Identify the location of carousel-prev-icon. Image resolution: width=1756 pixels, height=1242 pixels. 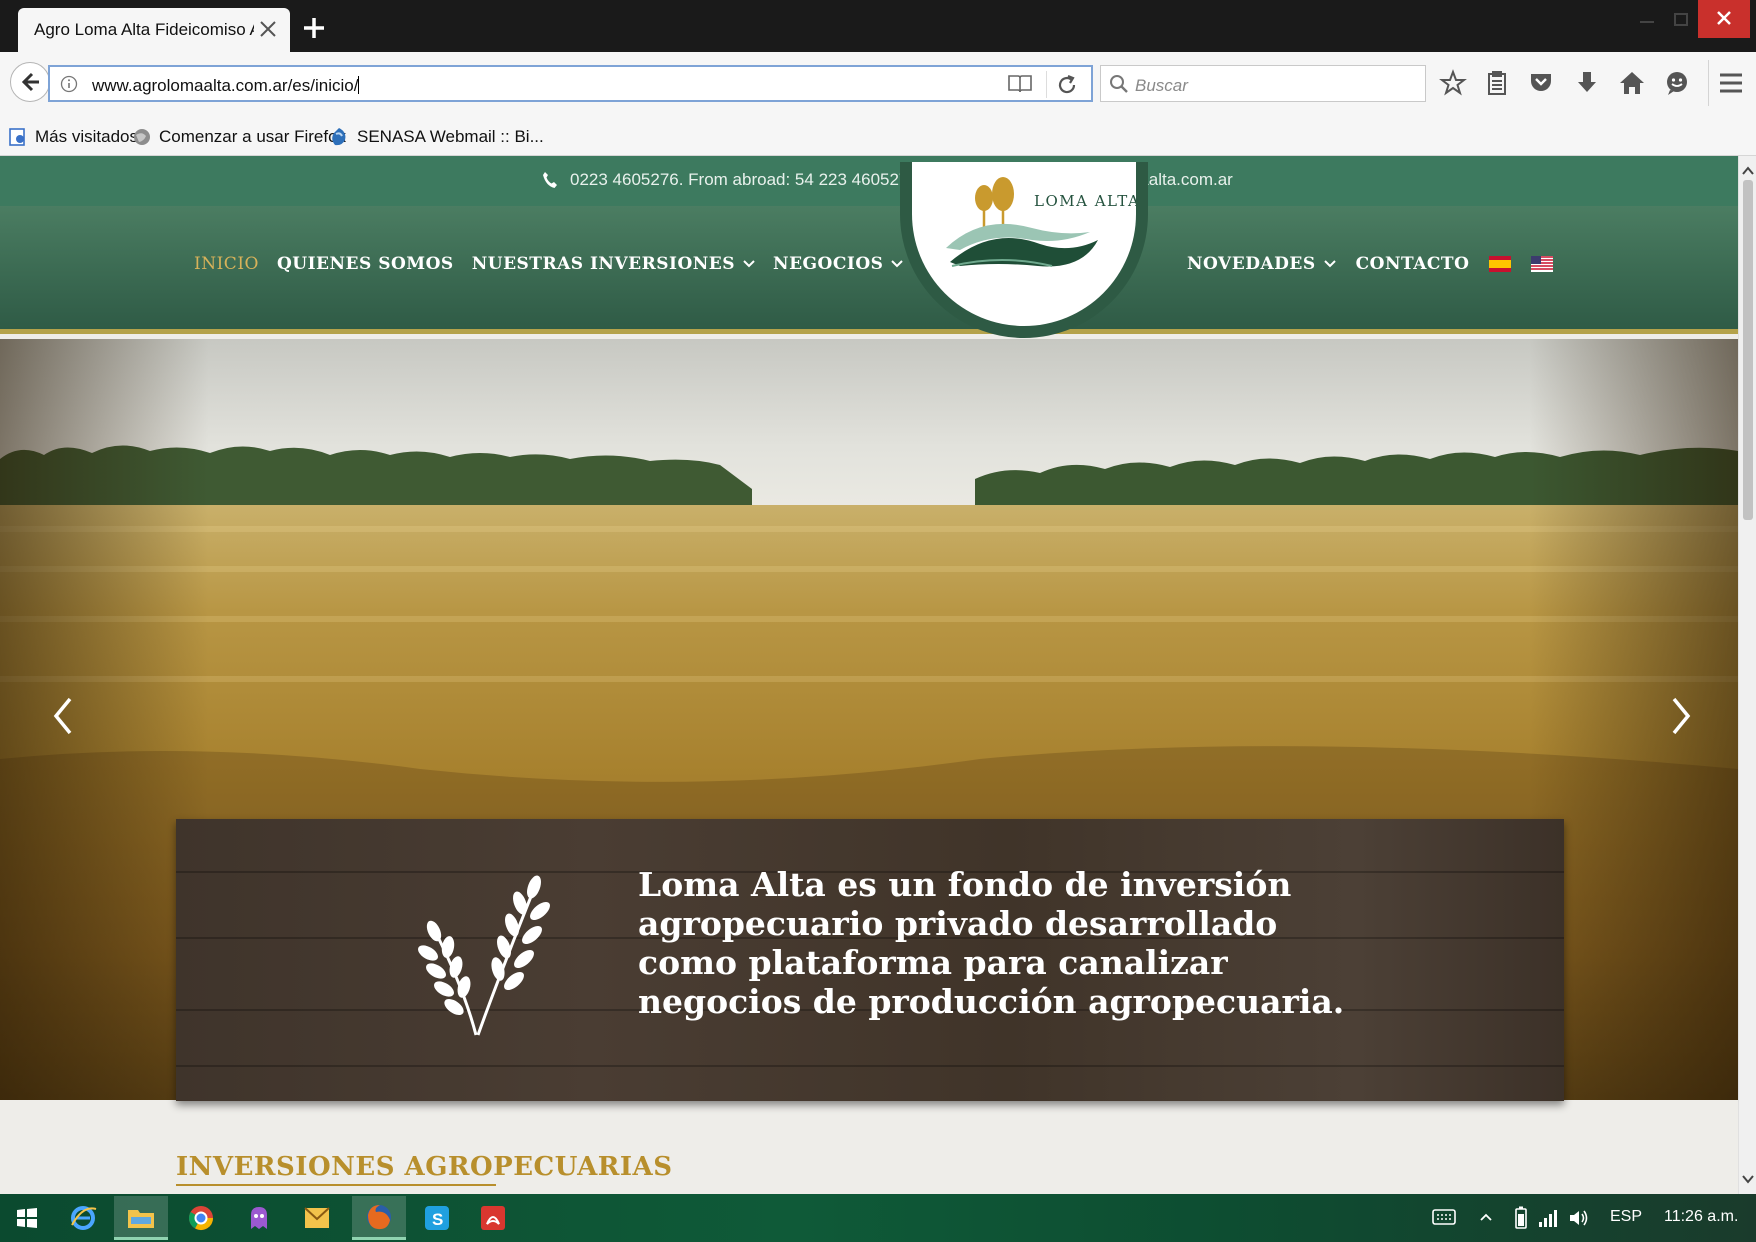
(63, 716).